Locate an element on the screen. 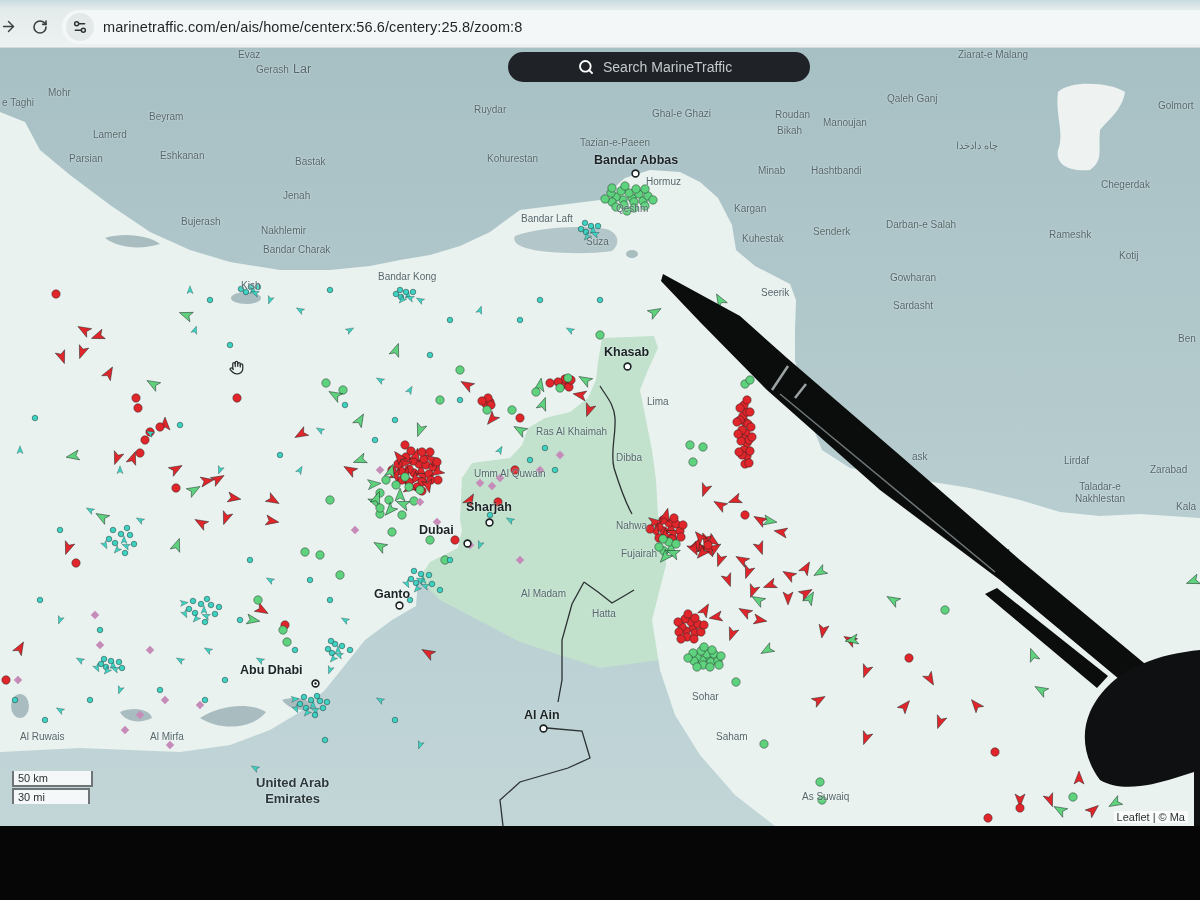 The width and height of the screenshot is (1200, 900). place-label: Mohr is located at coordinates (59, 93).